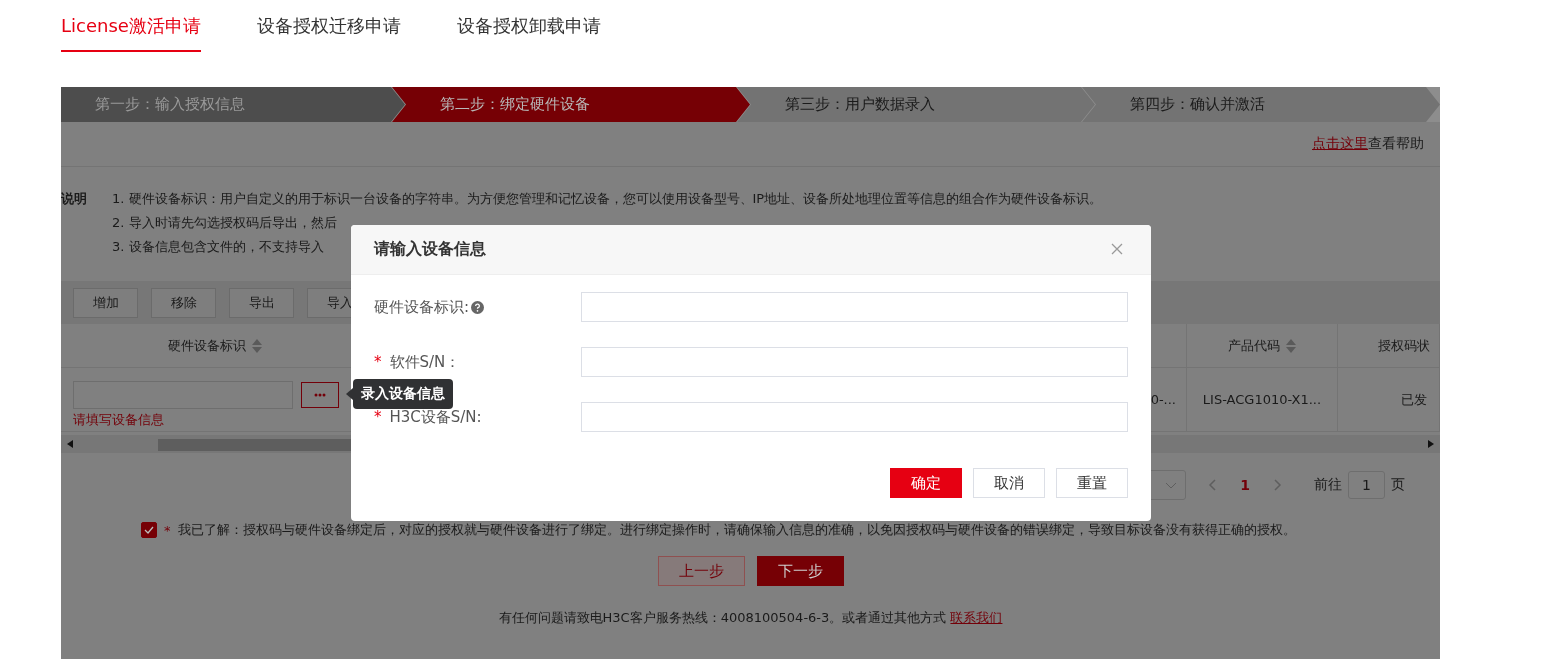 The width and height of the screenshot is (1545, 659). Describe the element at coordinates (403, 394) in the screenshot. I see `tooltip: 录入设备信息` at that location.